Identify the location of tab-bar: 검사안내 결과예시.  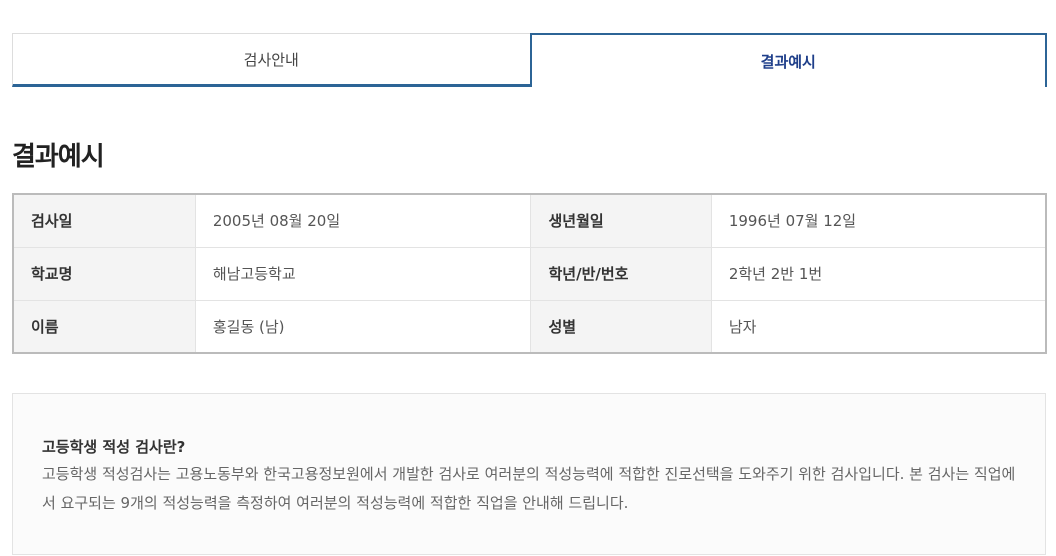
(529, 60).